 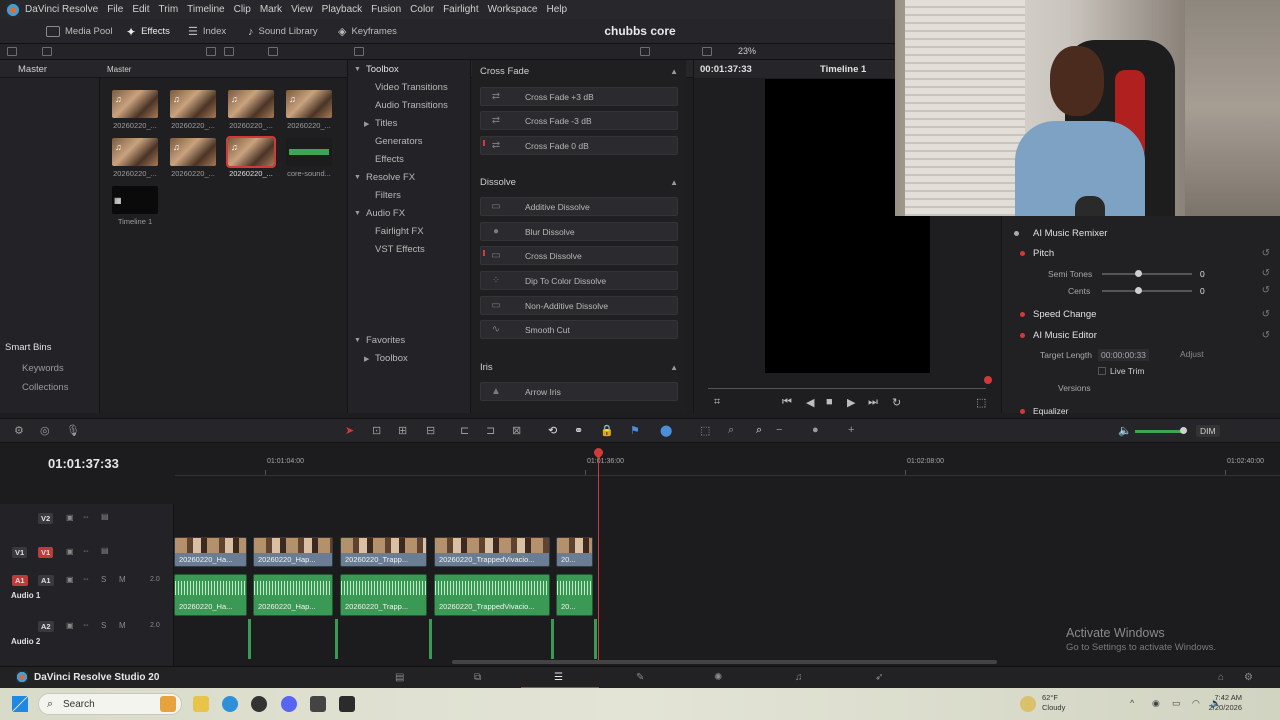 What do you see at coordinates (747, 51) in the screenshot?
I see `zoom-level: 23%` at bounding box center [747, 51].